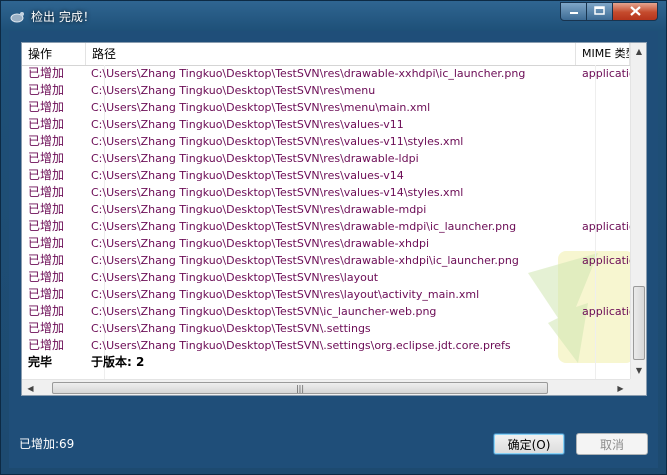 The image size is (667, 475). I want to click on table-row-completed: 完毕 于版本: 2, so click(326, 362).